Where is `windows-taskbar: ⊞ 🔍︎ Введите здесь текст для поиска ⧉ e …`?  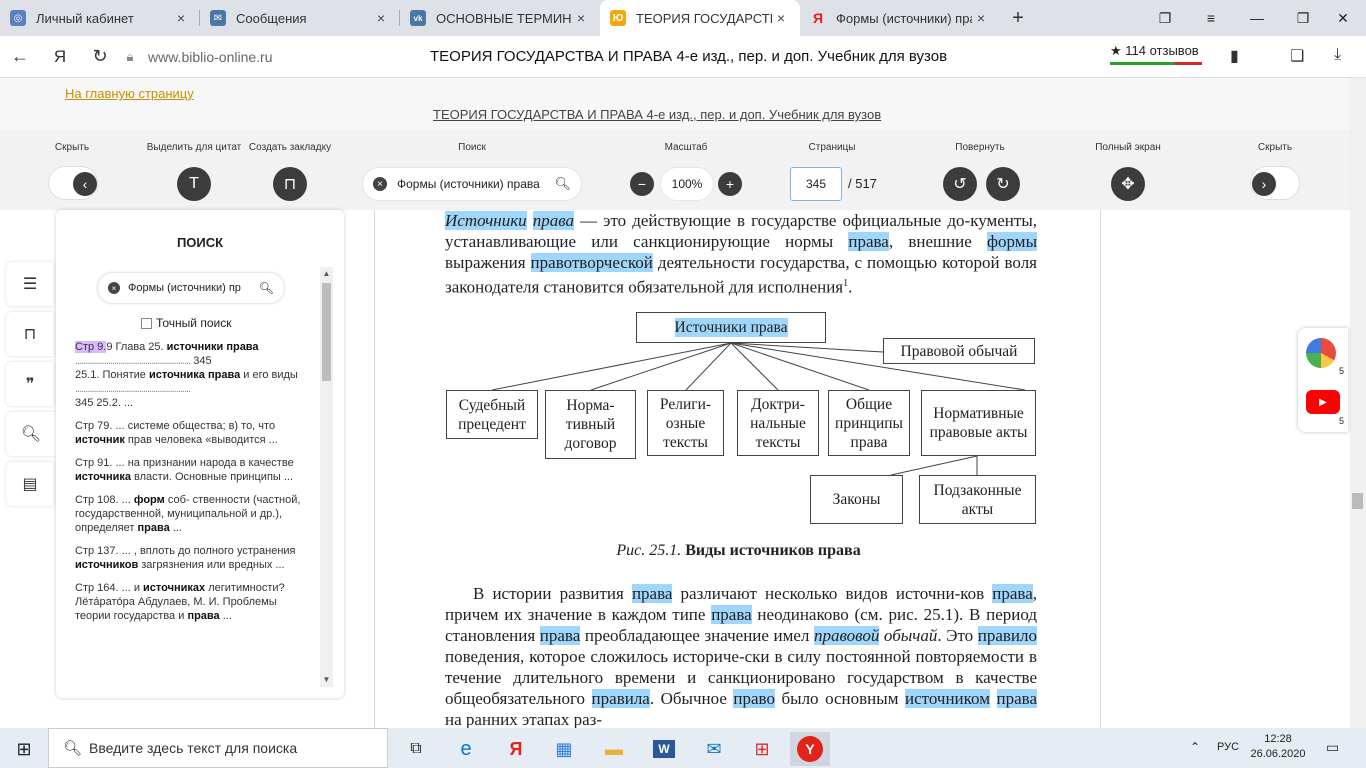 windows-taskbar: ⊞ 🔍︎ Введите здесь текст для поиска ⧉ e … is located at coordinates (683, 748).